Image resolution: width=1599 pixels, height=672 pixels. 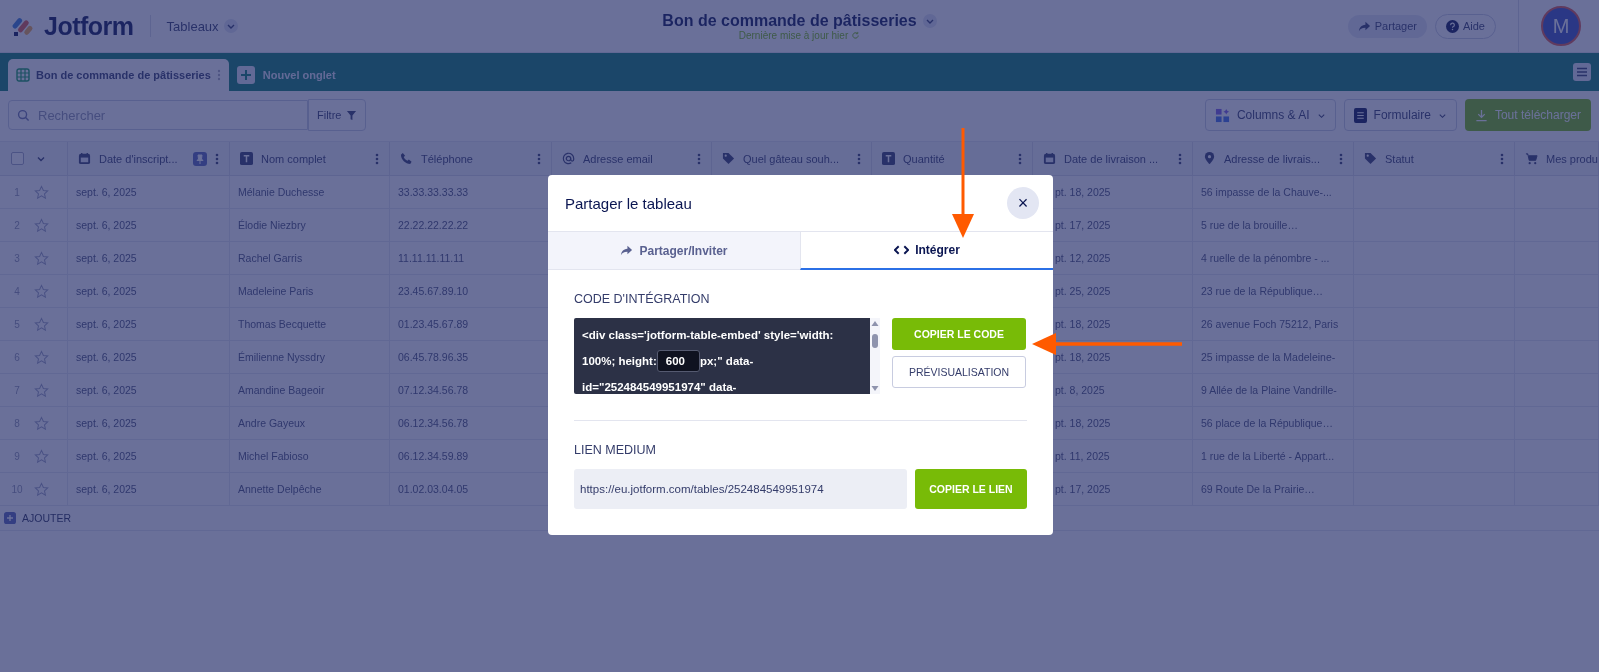 I want to click on add-row-button: AJOUTER, so click(x=37, y=518).